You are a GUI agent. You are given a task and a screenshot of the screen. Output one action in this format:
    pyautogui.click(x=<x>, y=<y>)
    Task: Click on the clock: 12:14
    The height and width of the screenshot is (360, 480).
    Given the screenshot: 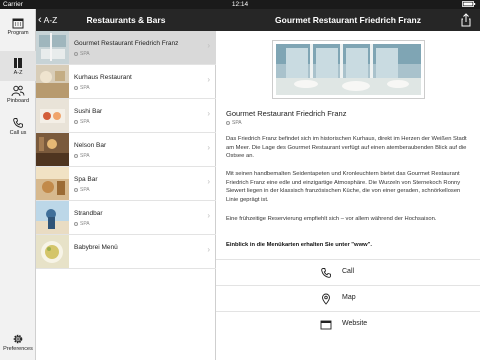 What is the action you would take?
    pyautogui.click(x=240, y=4)
    